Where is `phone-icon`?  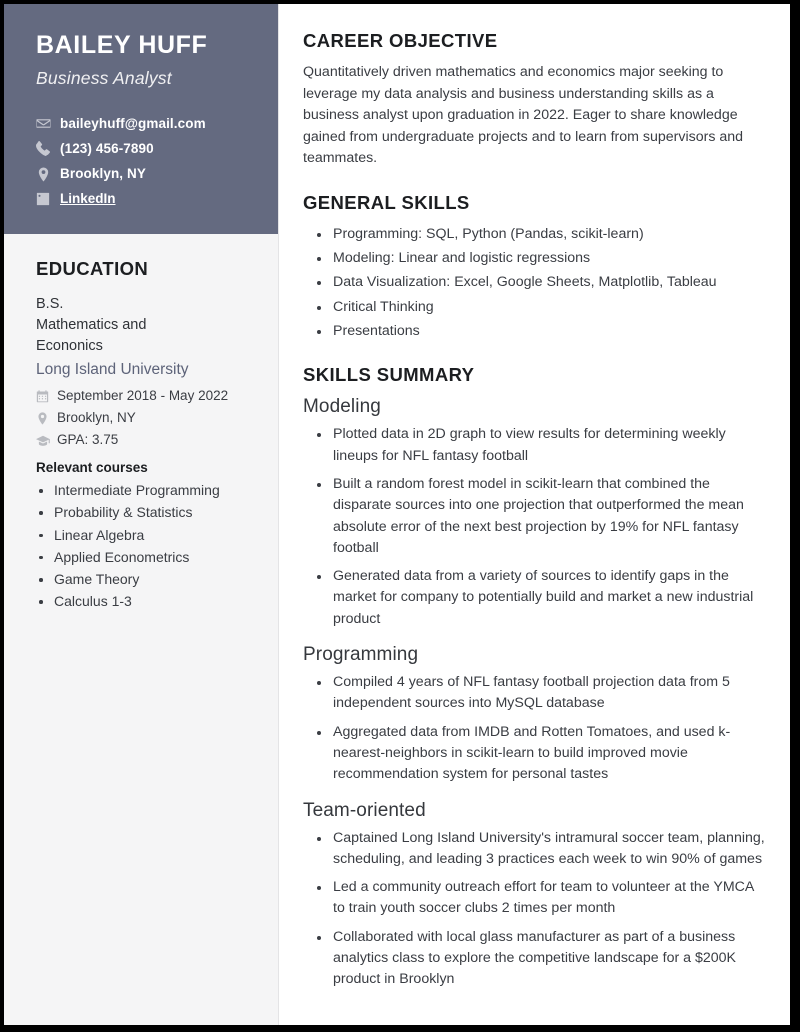
phone-icon is located at coordinates (46, 149).